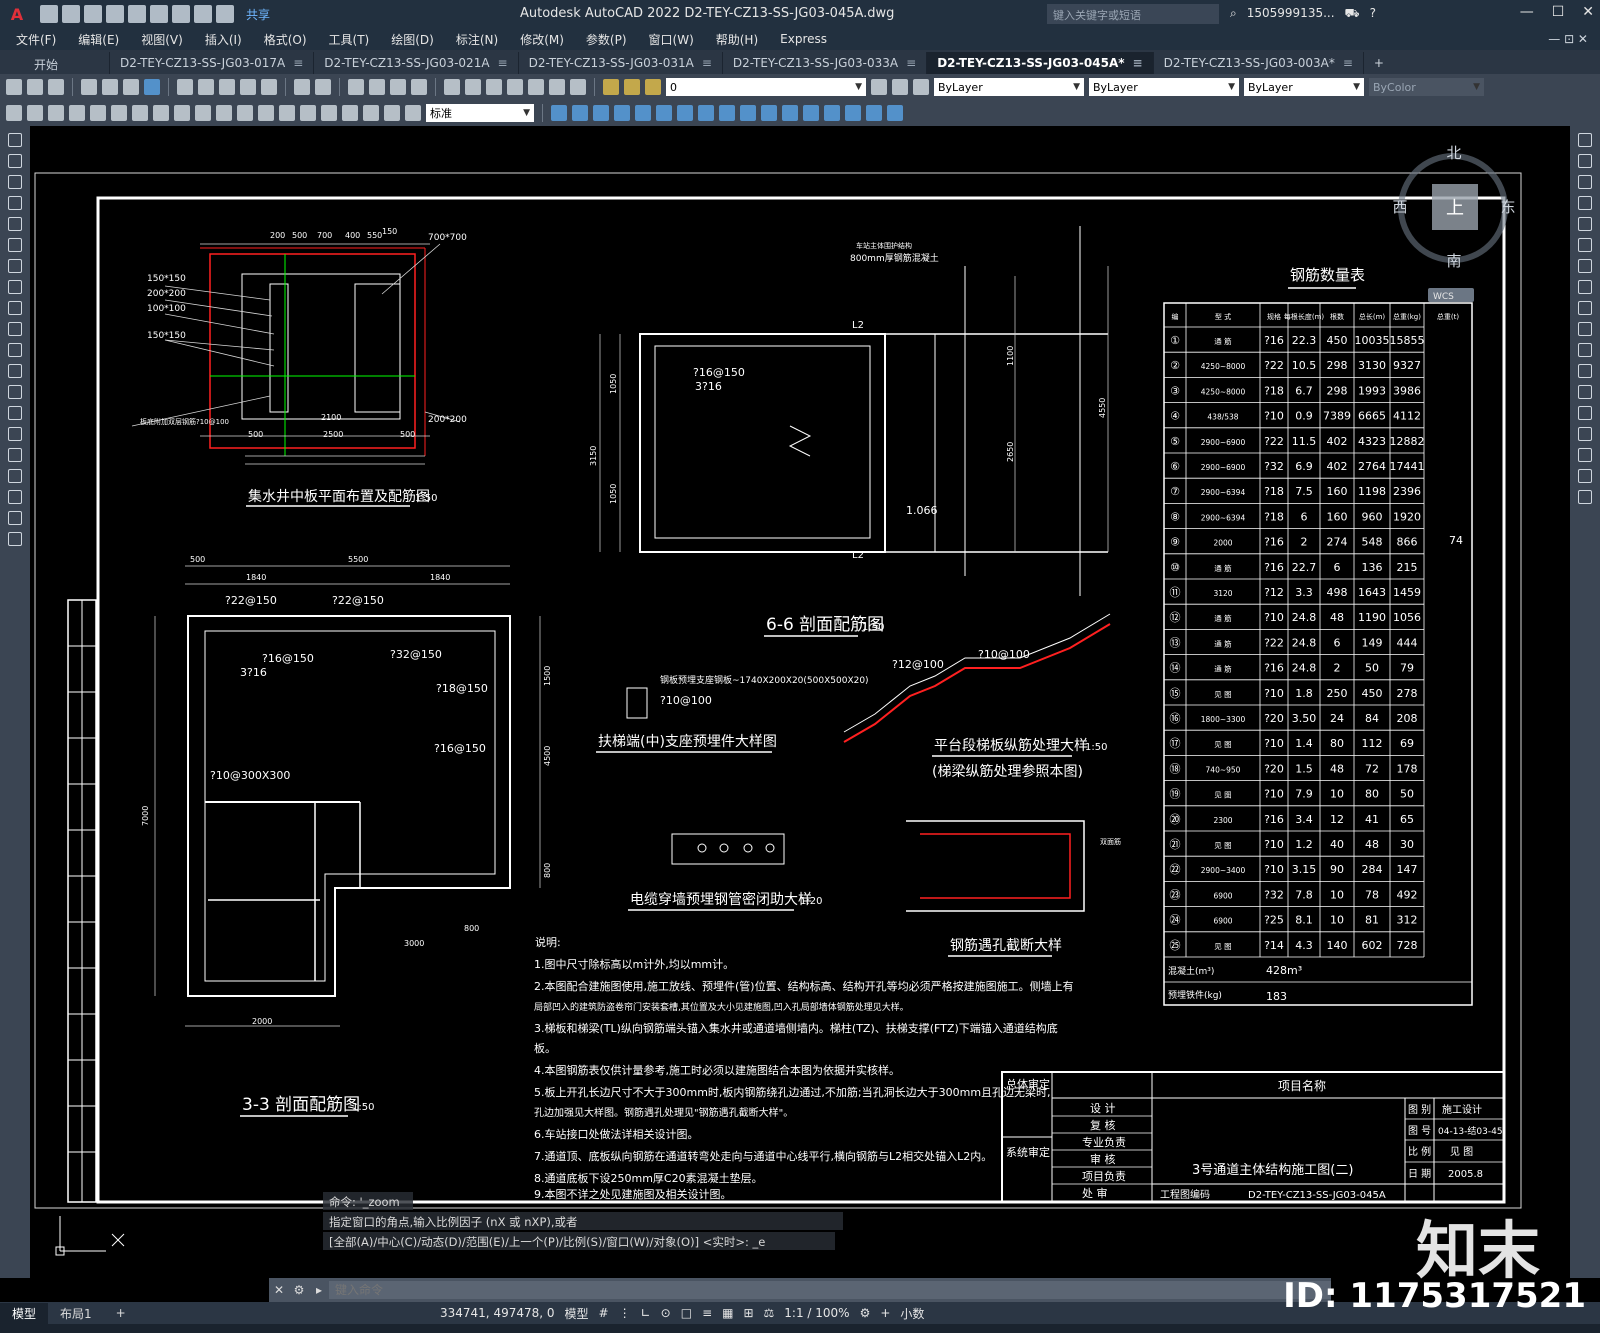  I want to click on layer-on-icon, so click(611, 87).